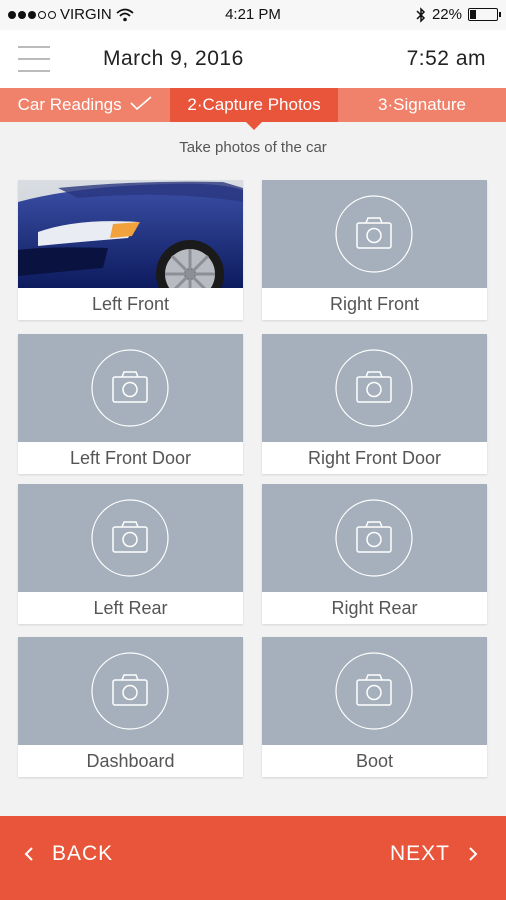  I want to click on step-label: 3·Signature, so click(422, 104).